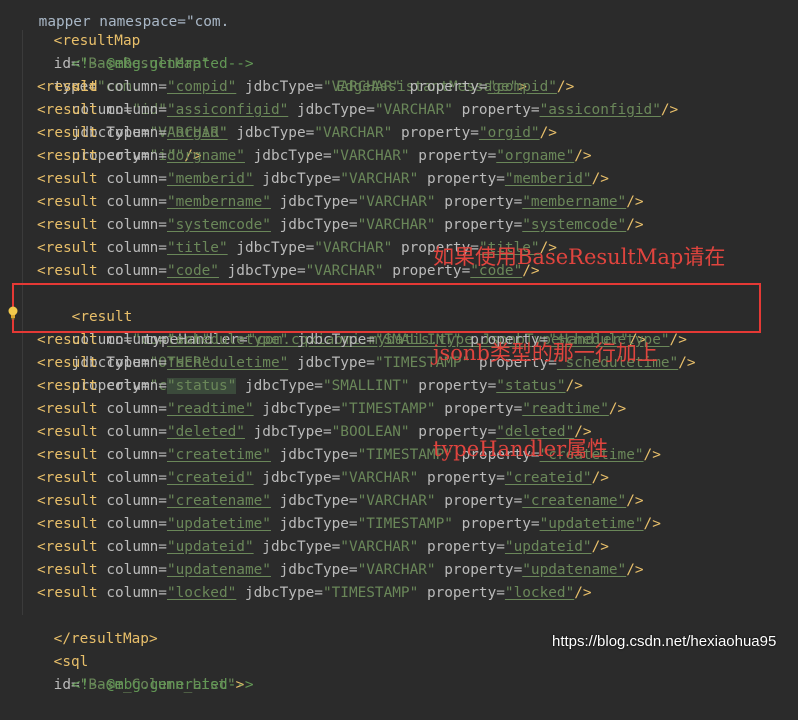 Image resolution: width=798 pixels, height=720 pixels. Describe the element at coordinates (210, 547) in the screenshot. I see `column-value: "updateid"` at that location.